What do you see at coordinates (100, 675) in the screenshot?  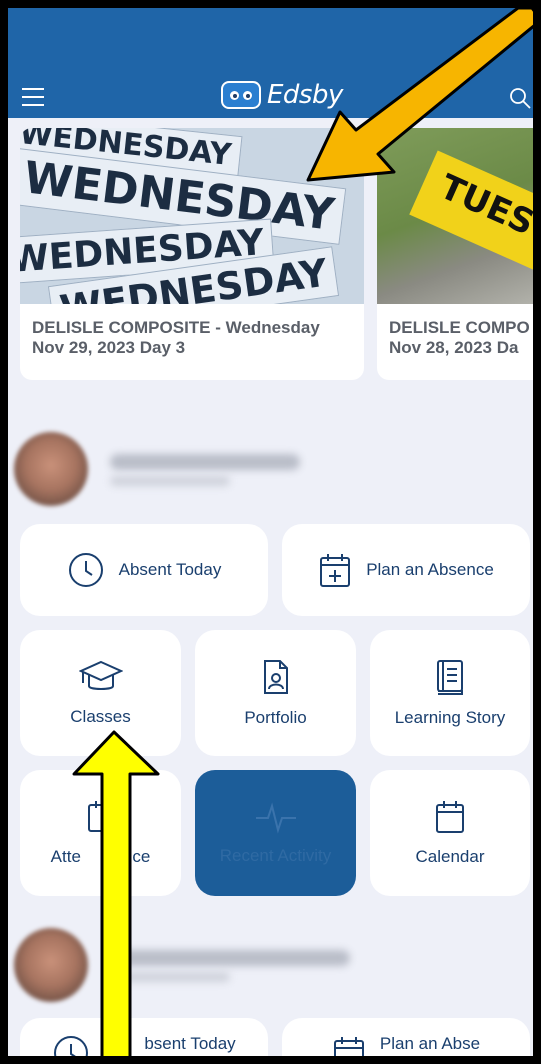 I see `graduation-cap-icon` at bounding box center [100, 675].